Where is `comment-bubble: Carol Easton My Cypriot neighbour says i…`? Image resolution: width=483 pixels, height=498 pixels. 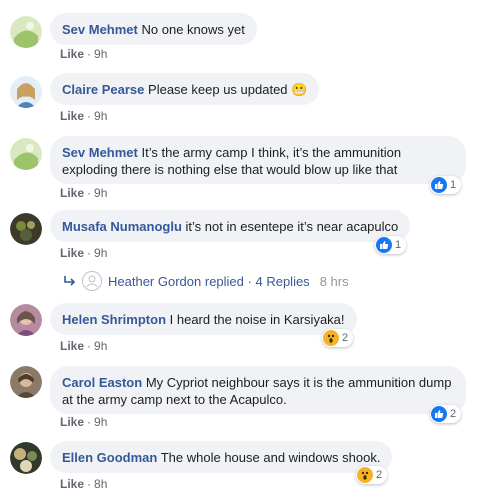
comment-bubble: Carol Easton My Cypriot neighbour says i… is located at coordinates (258, 390).